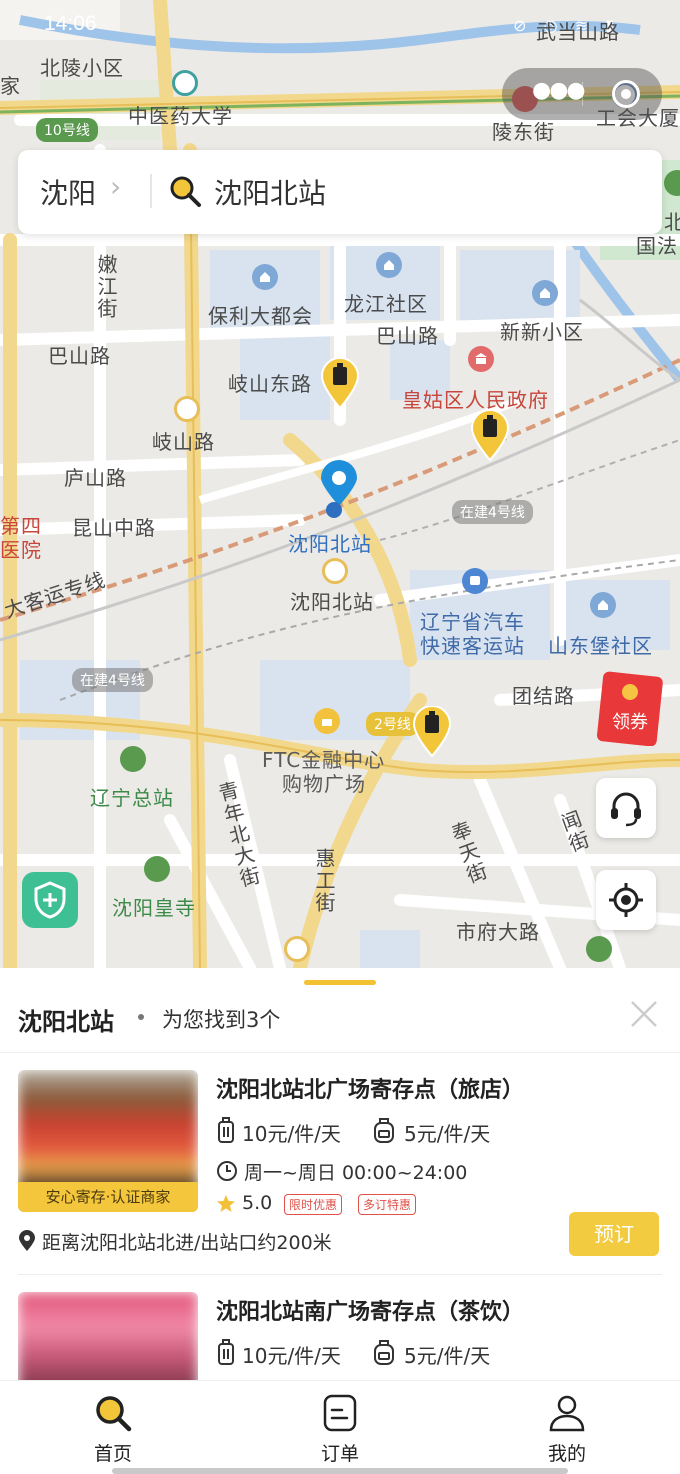 Image resolution: width=680 pixels, height=1474 pixels. Describe the element at coordinates (626, 808) in the screenshot. I see `customer-service-button` at that location.